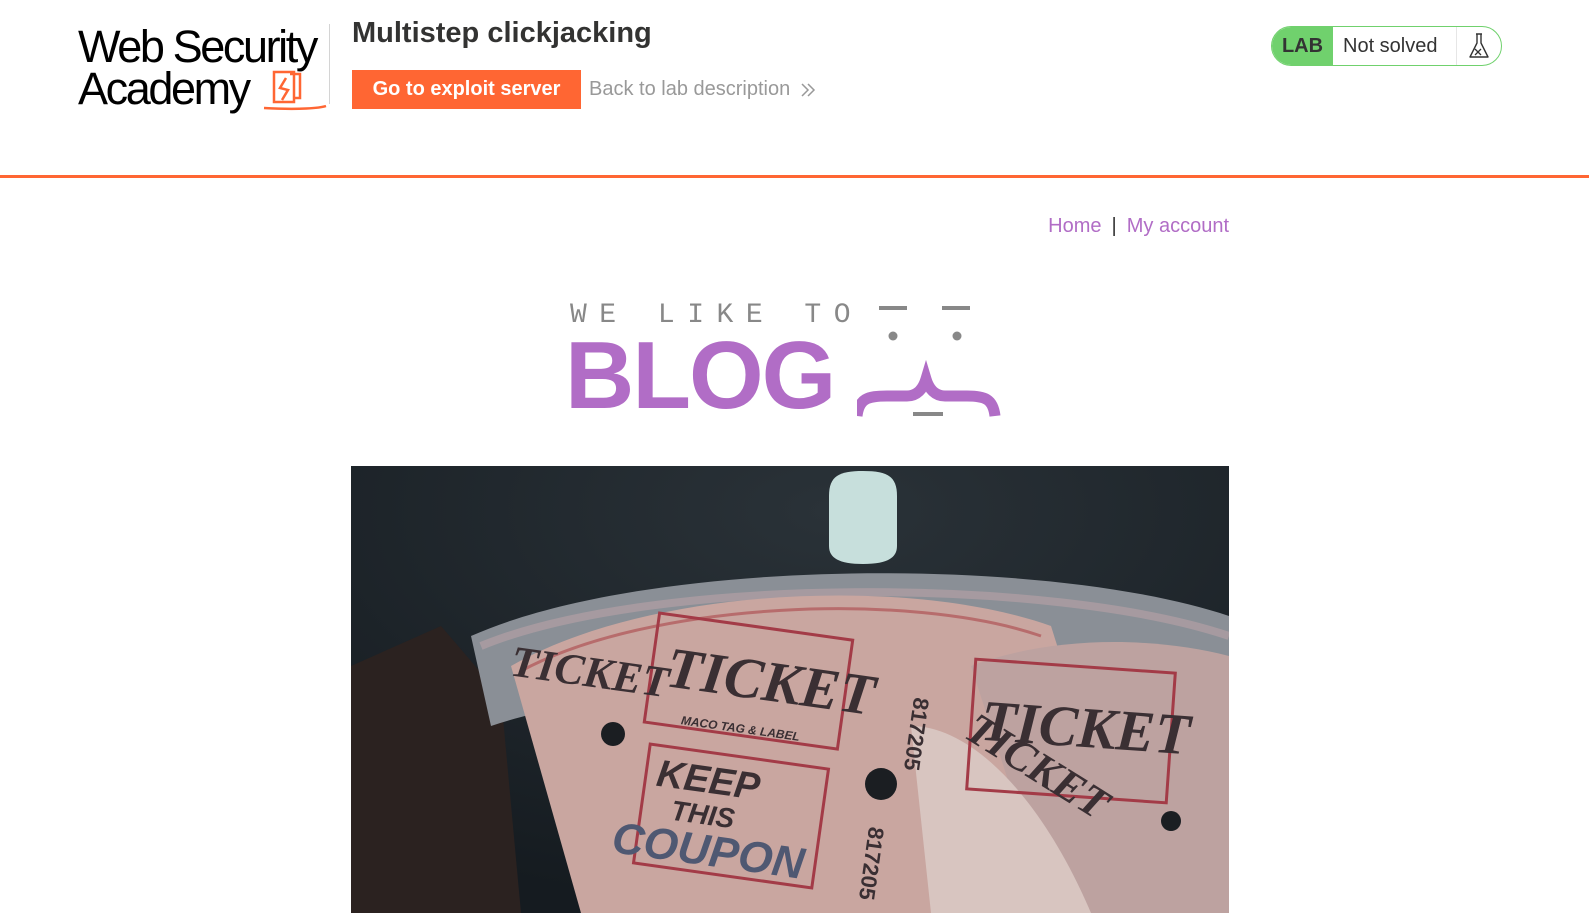 The width and height of the screenshot is (1589, 913). I want to click on lab-status-text: Not solved, so click(1395, 46).